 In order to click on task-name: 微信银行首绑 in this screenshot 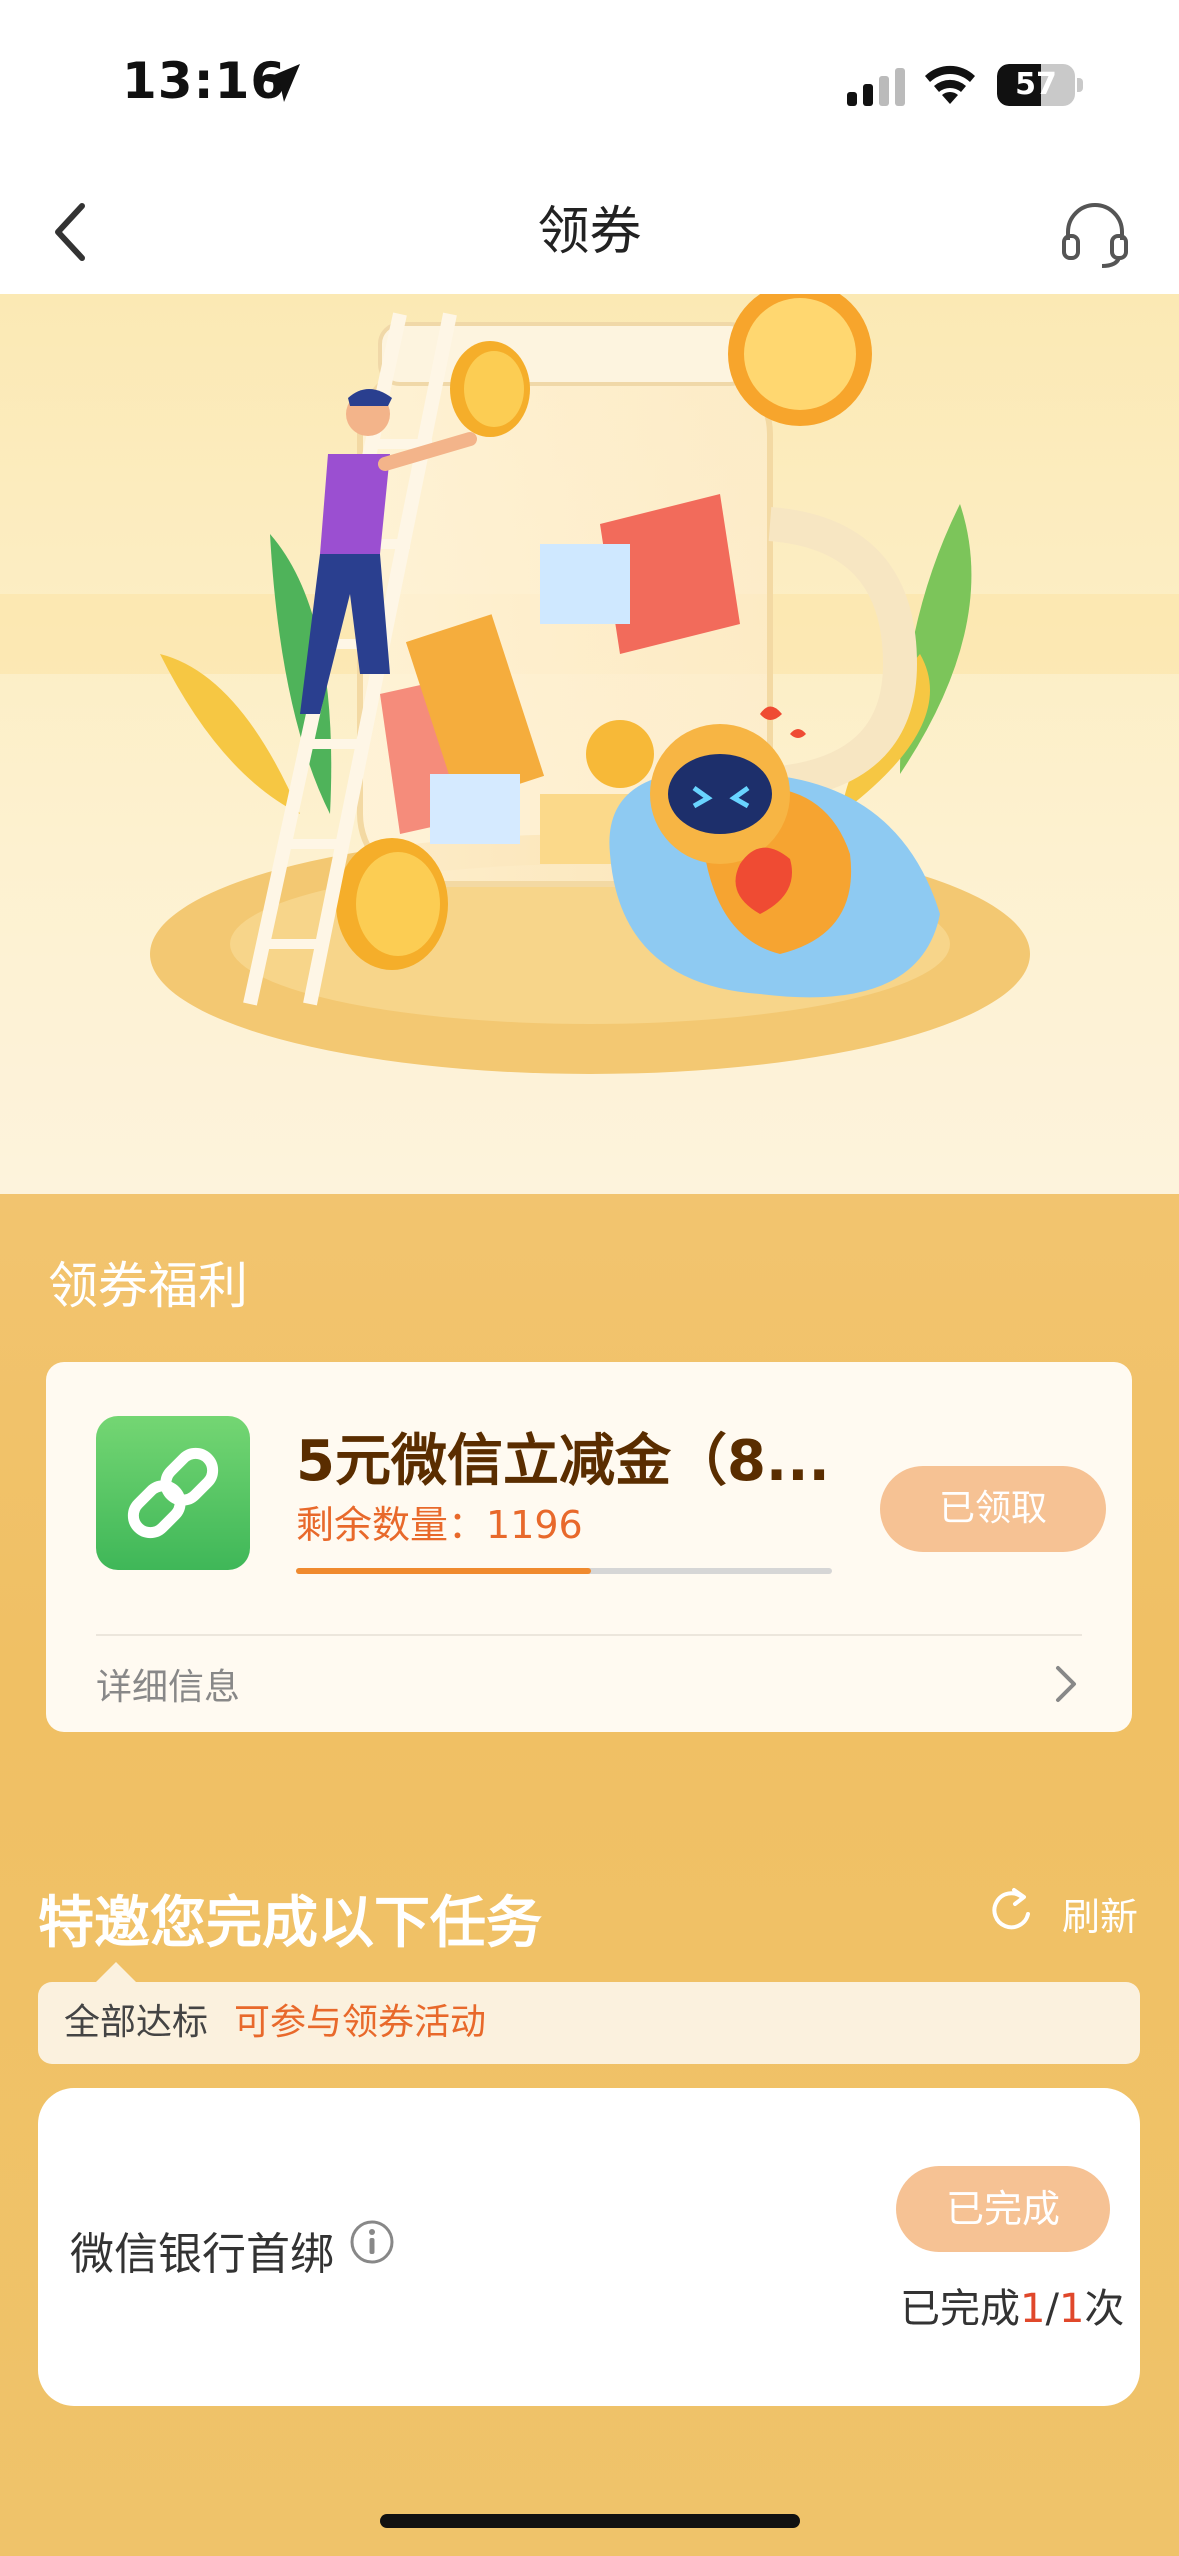, I will do `click(202, 2254)`.